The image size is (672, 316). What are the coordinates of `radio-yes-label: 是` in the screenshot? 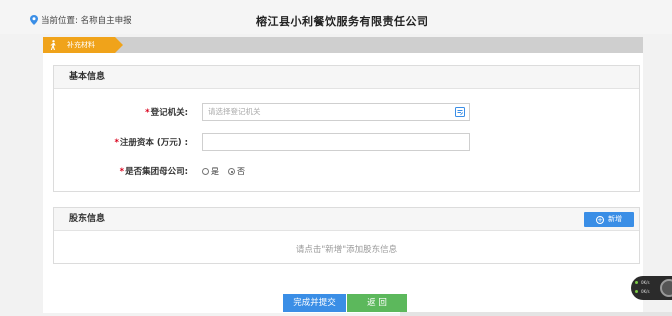 It's located at (215, 171).